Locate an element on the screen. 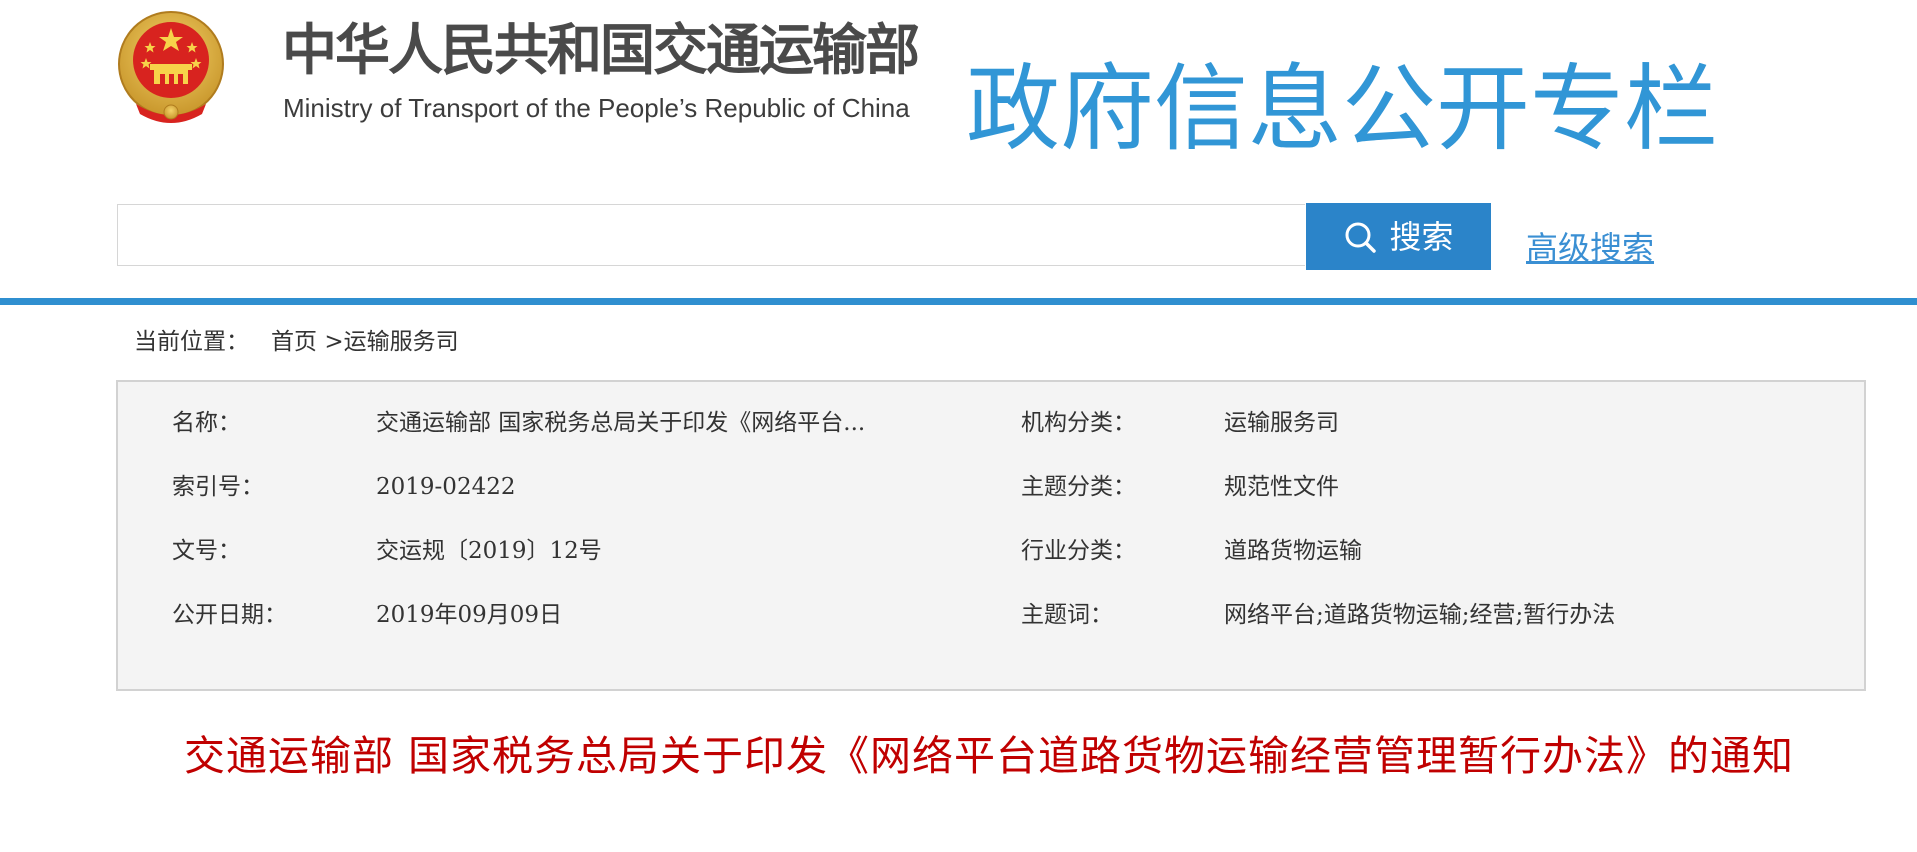  meta-value-industry: 道路货物运输 is located at coordinates (1293, 551).